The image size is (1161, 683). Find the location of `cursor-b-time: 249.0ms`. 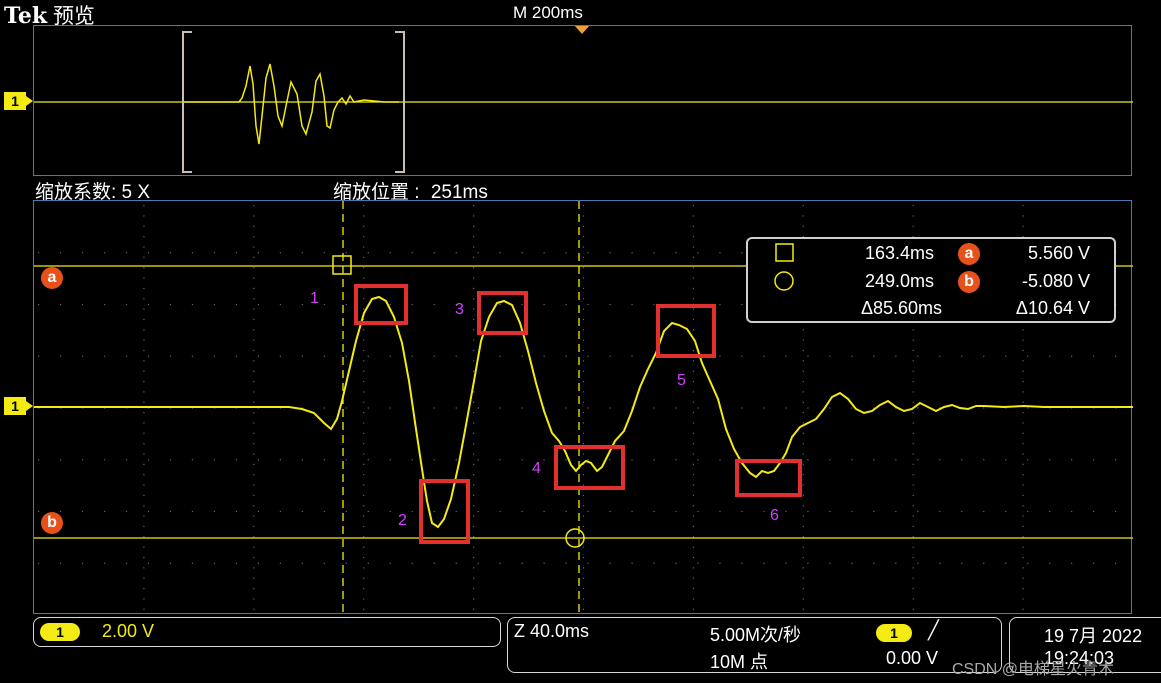

cursor-b-time: 249.0ms is located at coordinates (899, 281).